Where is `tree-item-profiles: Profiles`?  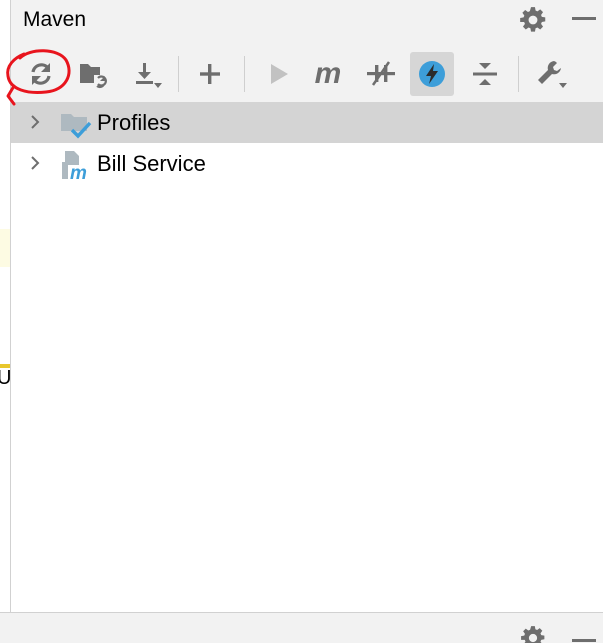 tree-item-profiles: Profiles is located at coordinates (307, 122).